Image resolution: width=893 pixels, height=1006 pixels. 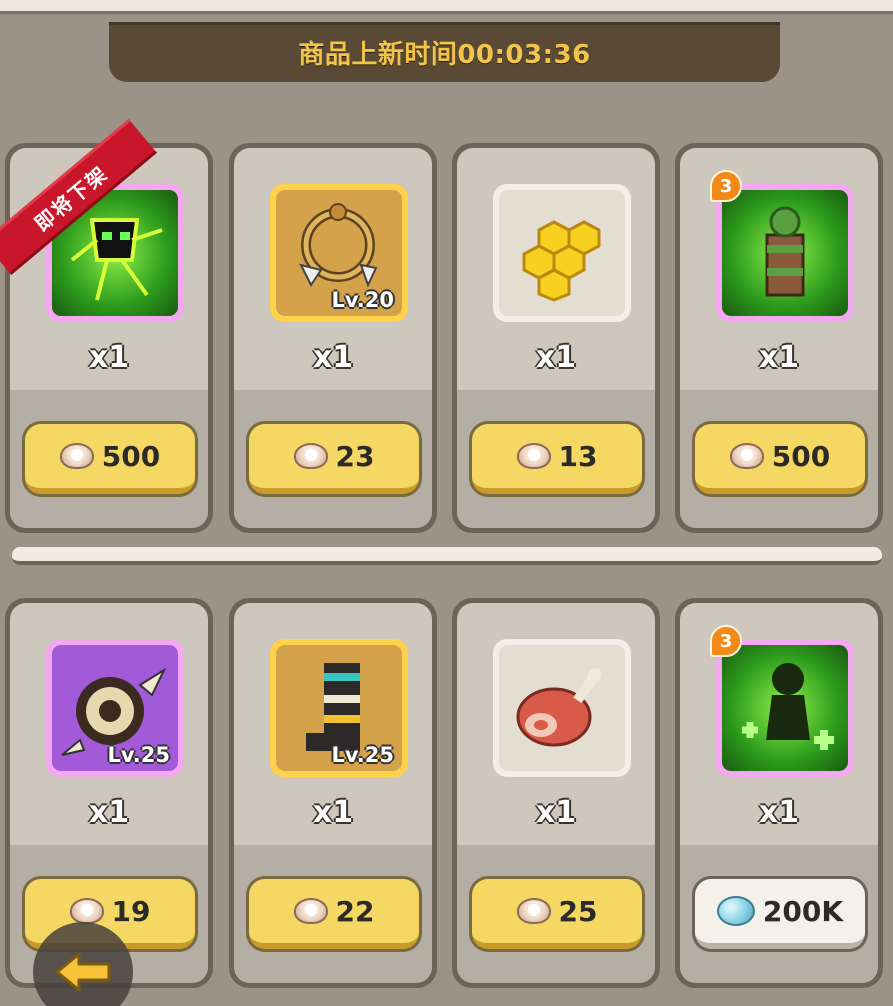 What do you see at coordinates (735, 911) in the screenshot?
I see `gem-icon` at bounding box center [735, 911].